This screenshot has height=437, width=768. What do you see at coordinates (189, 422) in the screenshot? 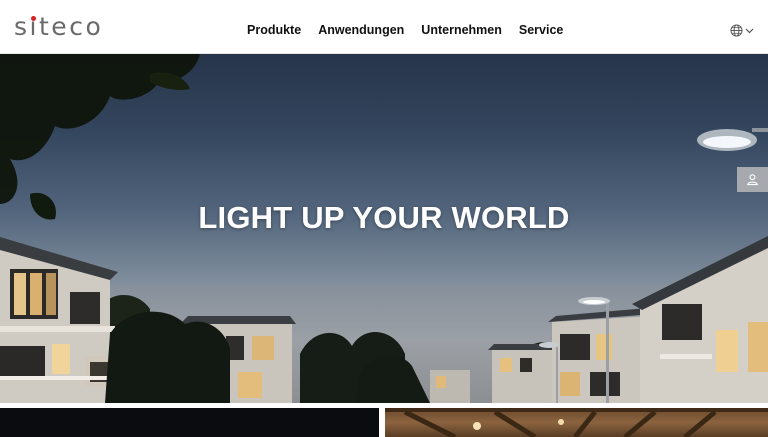
I see `teaser-image-dark` at bounding box center [189, 422].